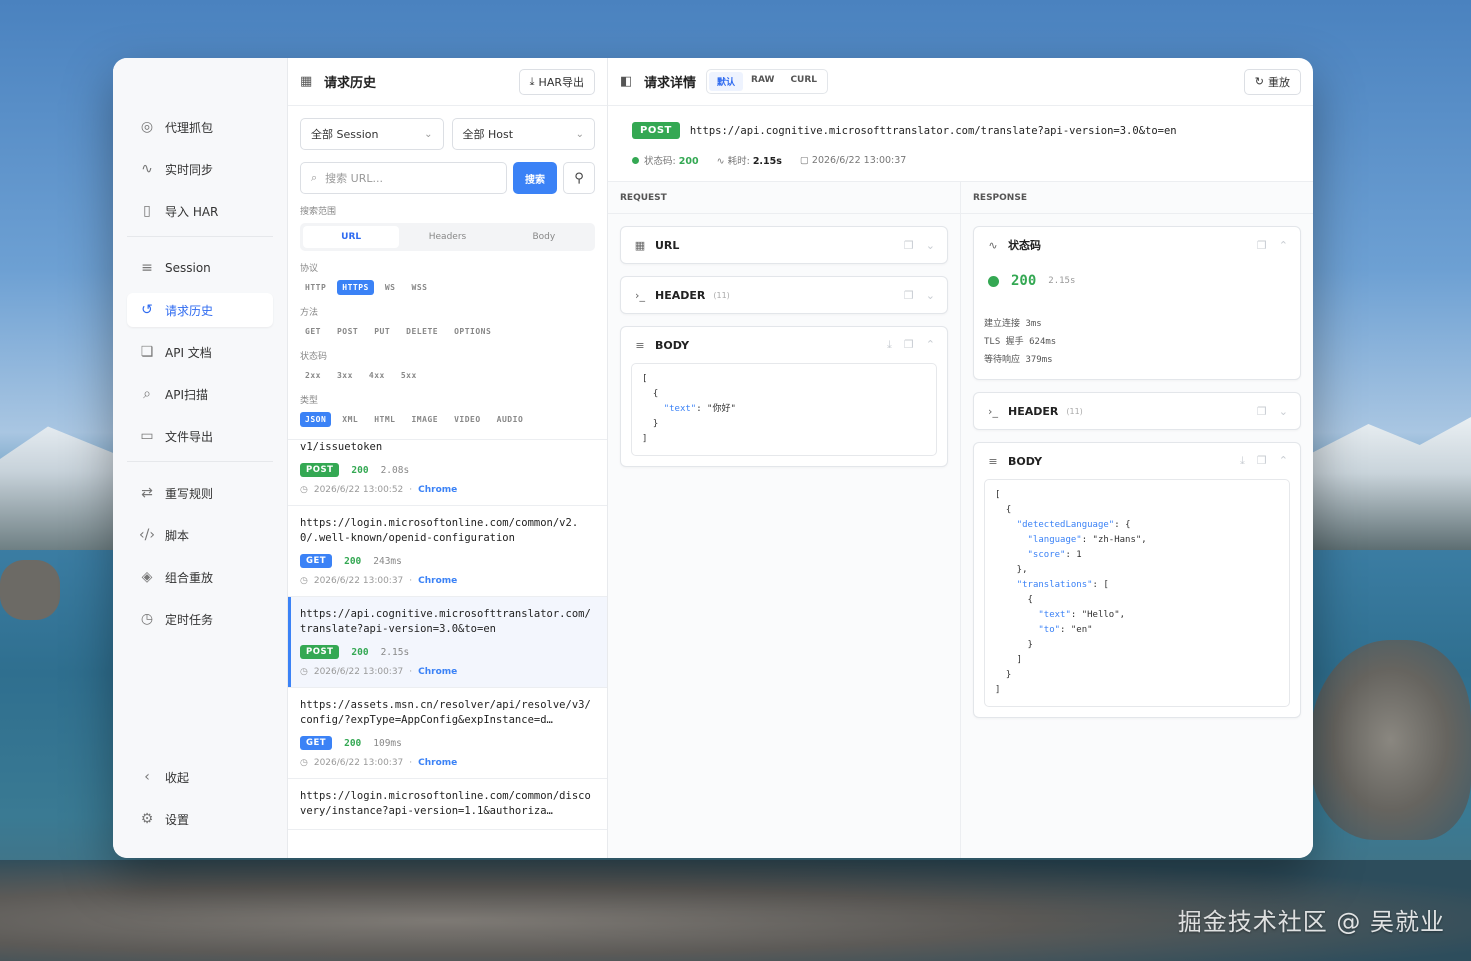  Describe the element at coordinates (395, 652) in the screenshot. I see `duration: 2.15s` at that location.